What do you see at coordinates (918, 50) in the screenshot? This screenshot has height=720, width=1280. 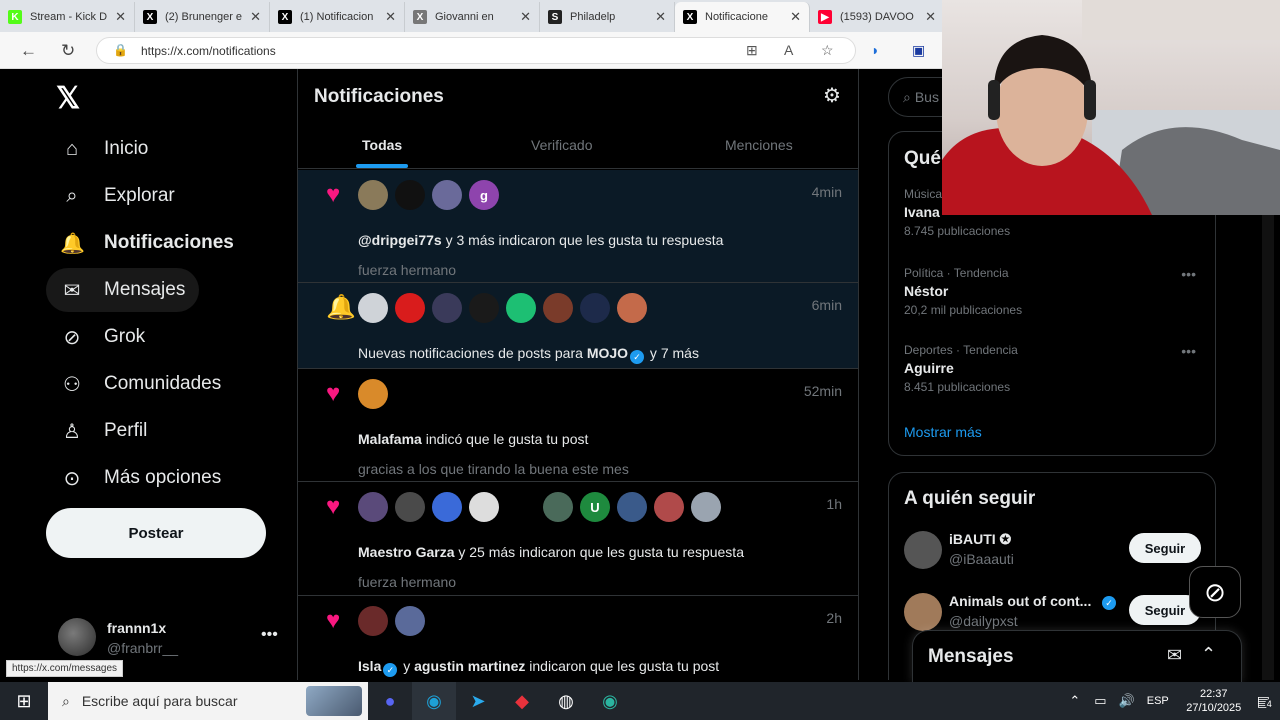 I see `extension-2-icon: ▣` at bounding box center [918, 50].